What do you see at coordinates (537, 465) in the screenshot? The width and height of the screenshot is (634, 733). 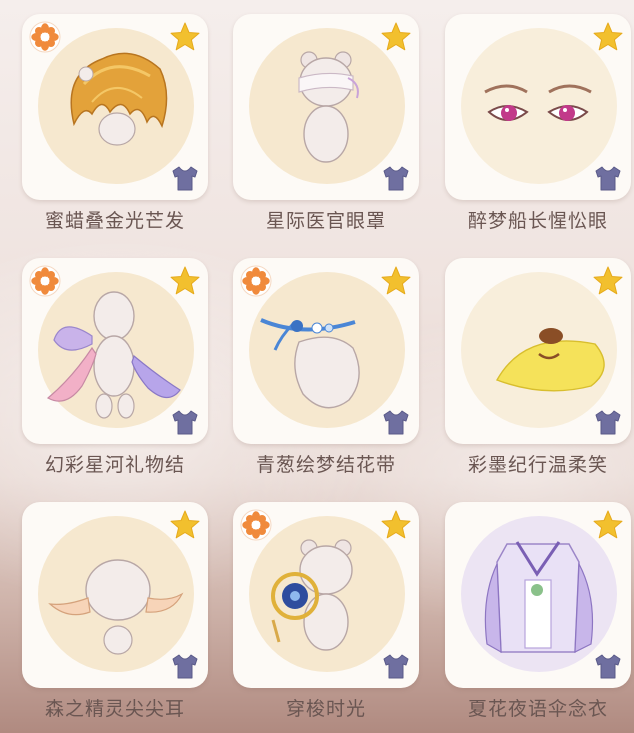 I see `item-name: 彩墨纪行温柔笑` at bounding box center [537, 465].